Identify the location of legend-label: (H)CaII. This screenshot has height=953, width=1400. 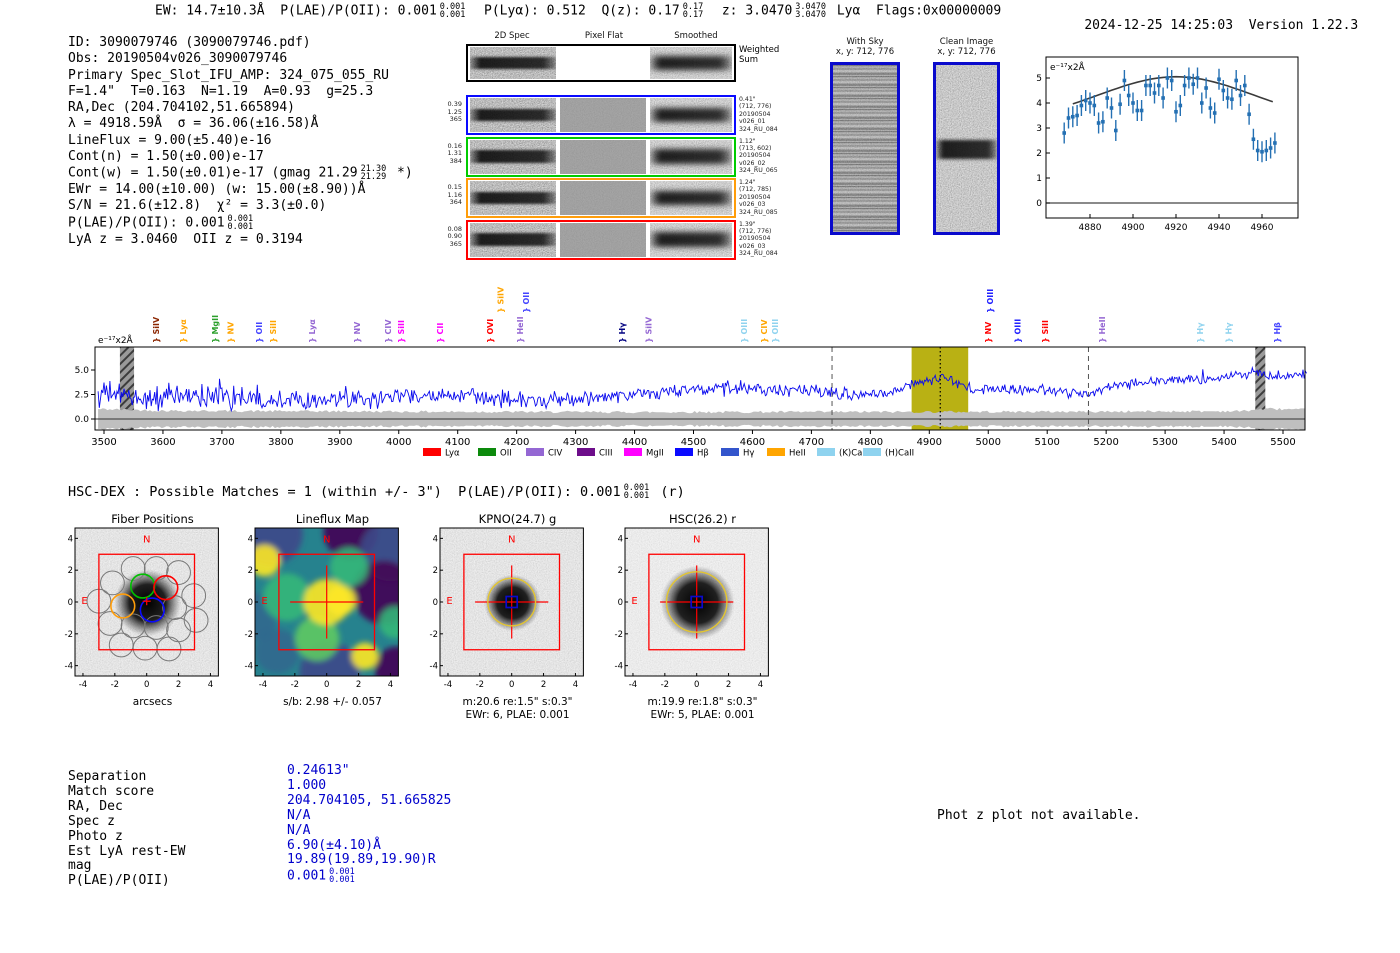
(899, 454).